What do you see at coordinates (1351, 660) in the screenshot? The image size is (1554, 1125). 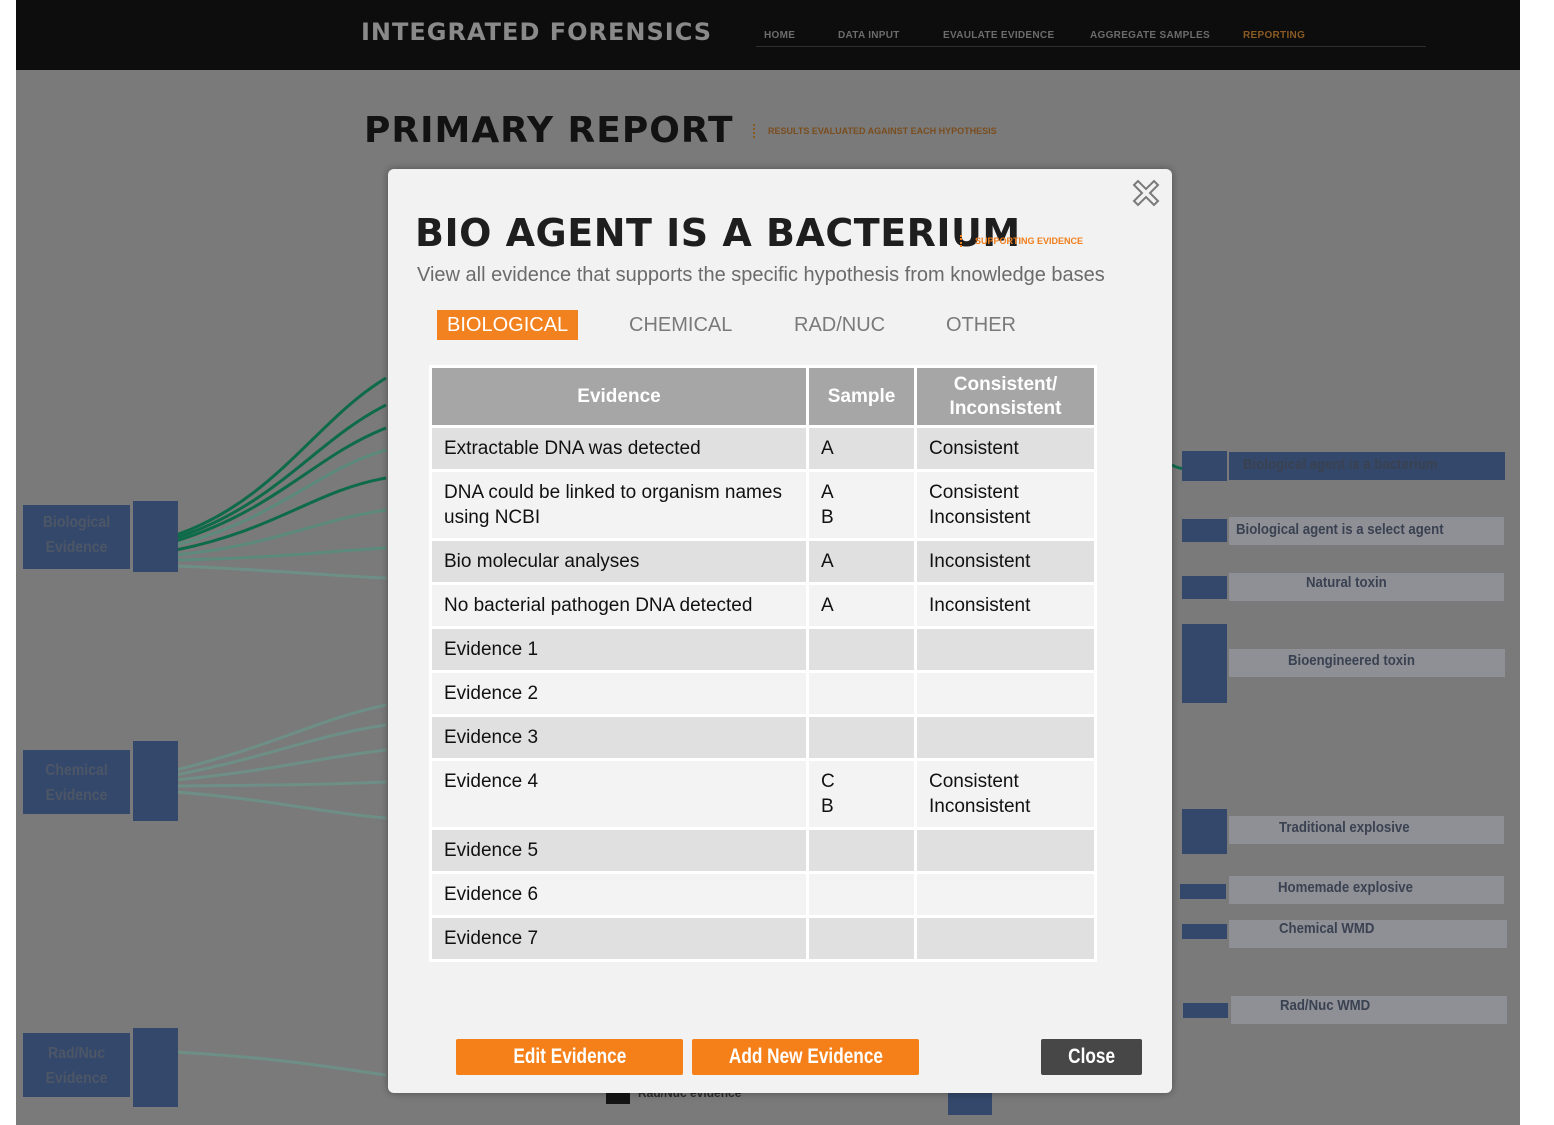 I see `hypothesis-label: Bioengineered toxin` at bounding box center [1351, 660].